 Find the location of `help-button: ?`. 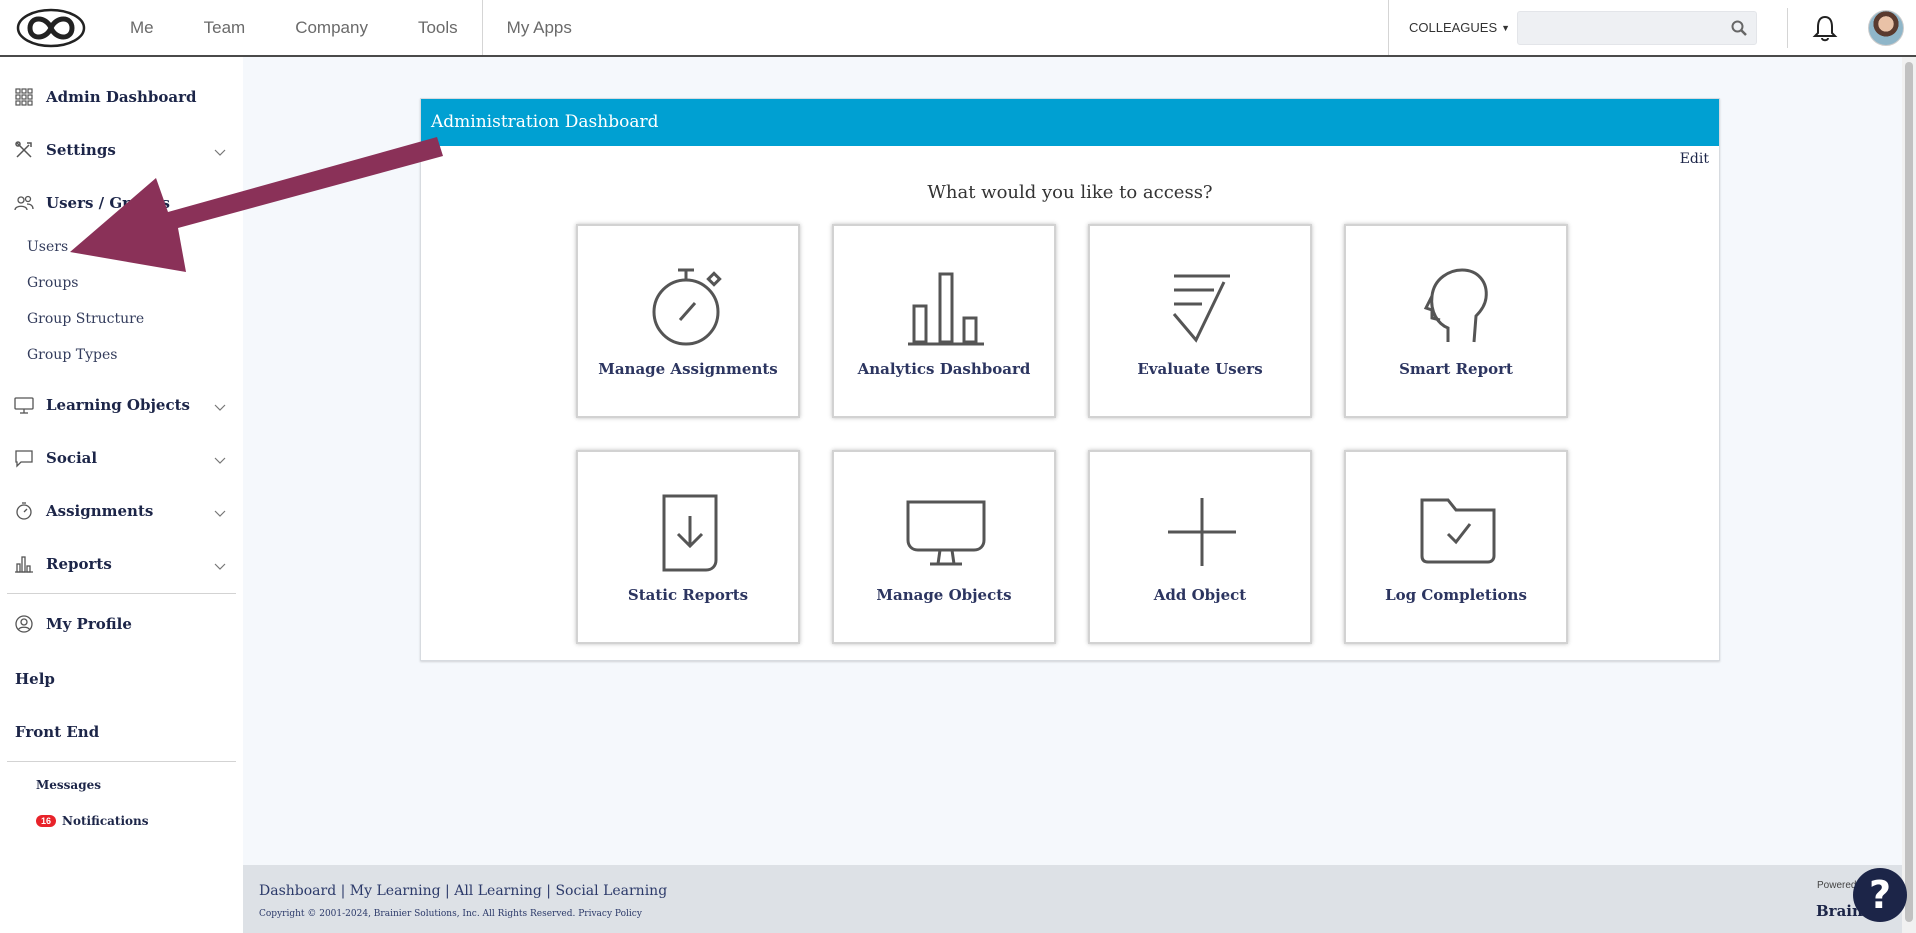

help-button: ? is located at coordinates (1880, 895).